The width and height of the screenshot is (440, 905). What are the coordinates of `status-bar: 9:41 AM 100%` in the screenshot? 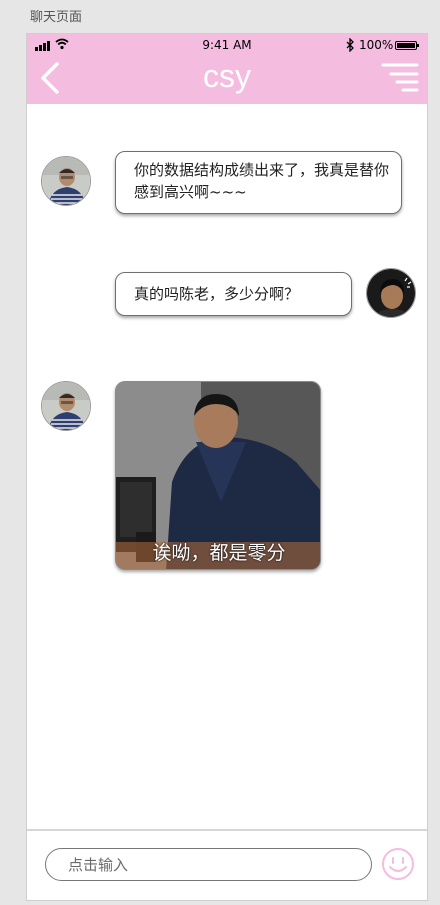 It's located at (227, 45).